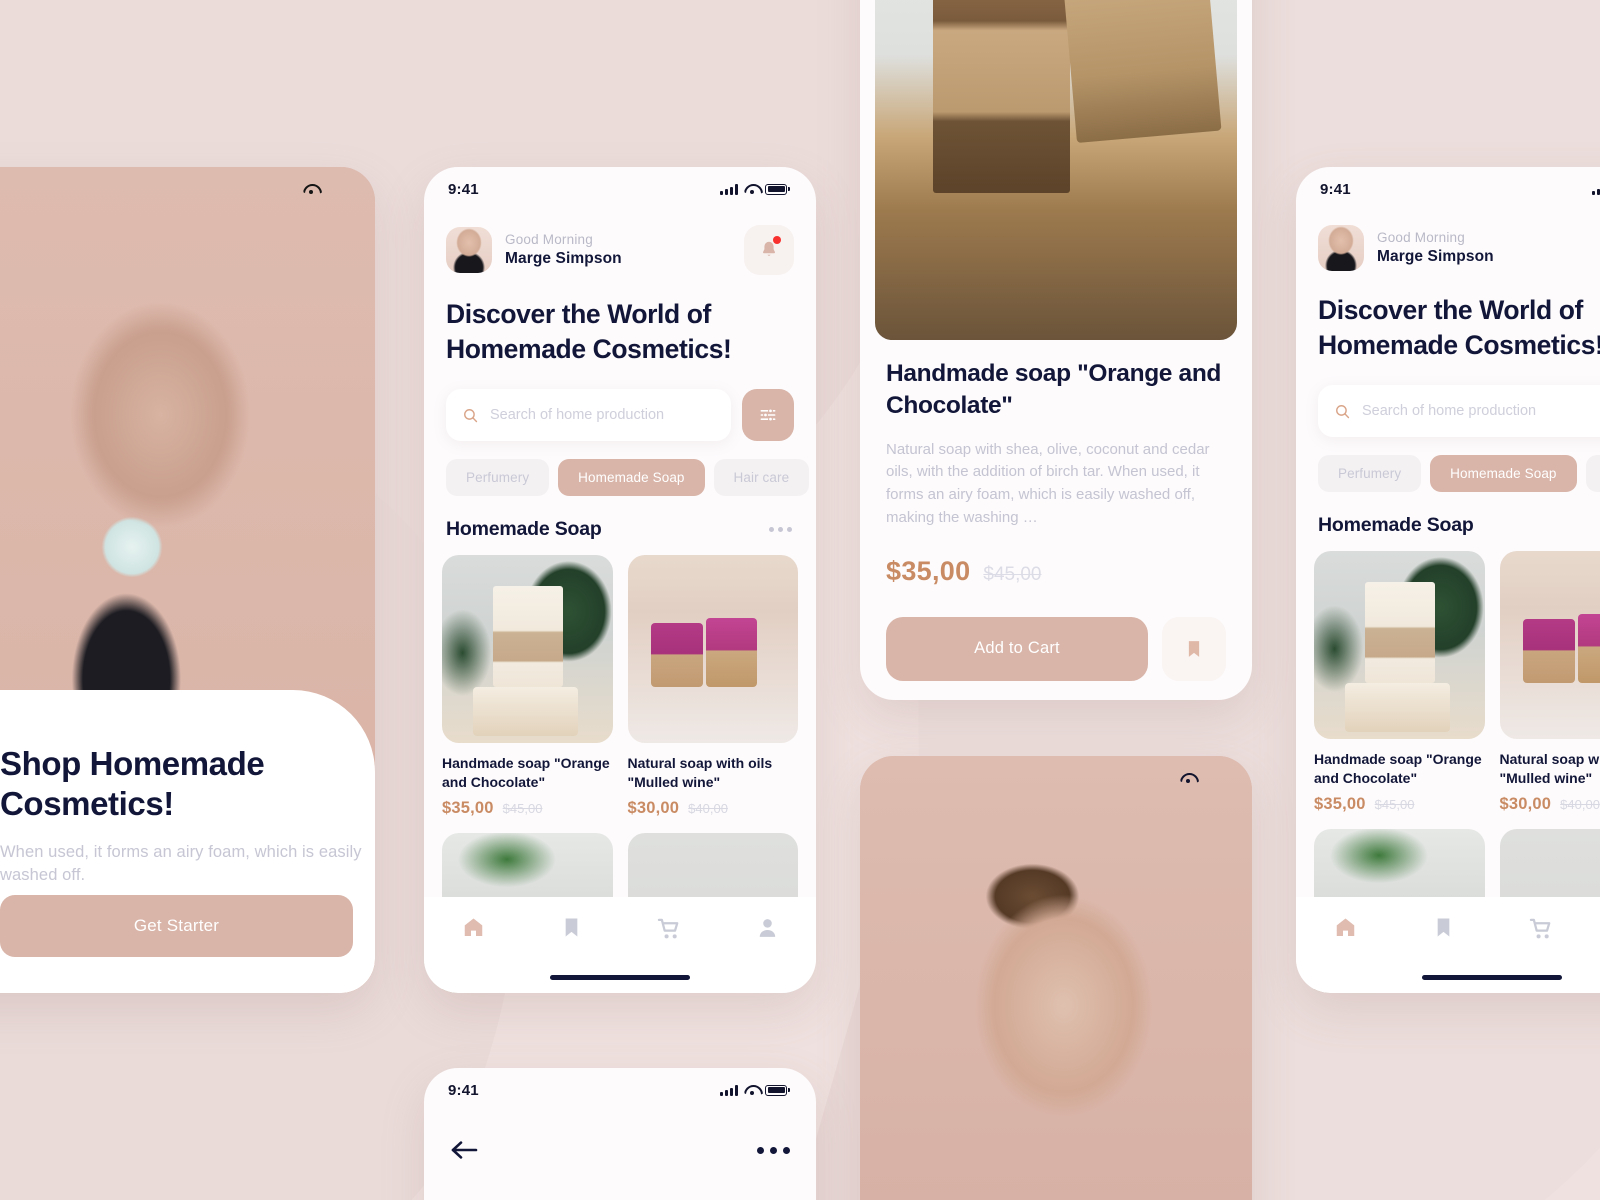 This screenshot has width=1600, height=1200. I want to click on filter-button, so click(768, 415).